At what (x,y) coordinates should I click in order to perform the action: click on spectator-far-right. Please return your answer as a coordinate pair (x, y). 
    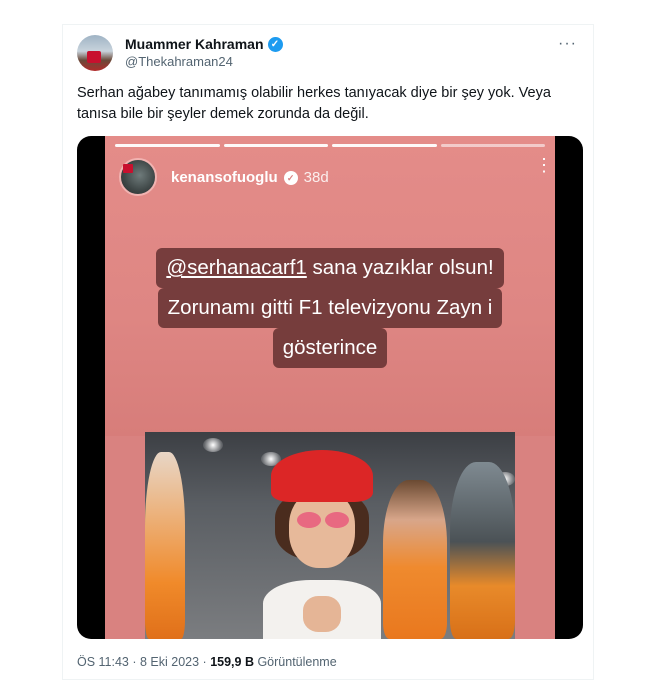
    Looking at the image, I should click on (482, 550).